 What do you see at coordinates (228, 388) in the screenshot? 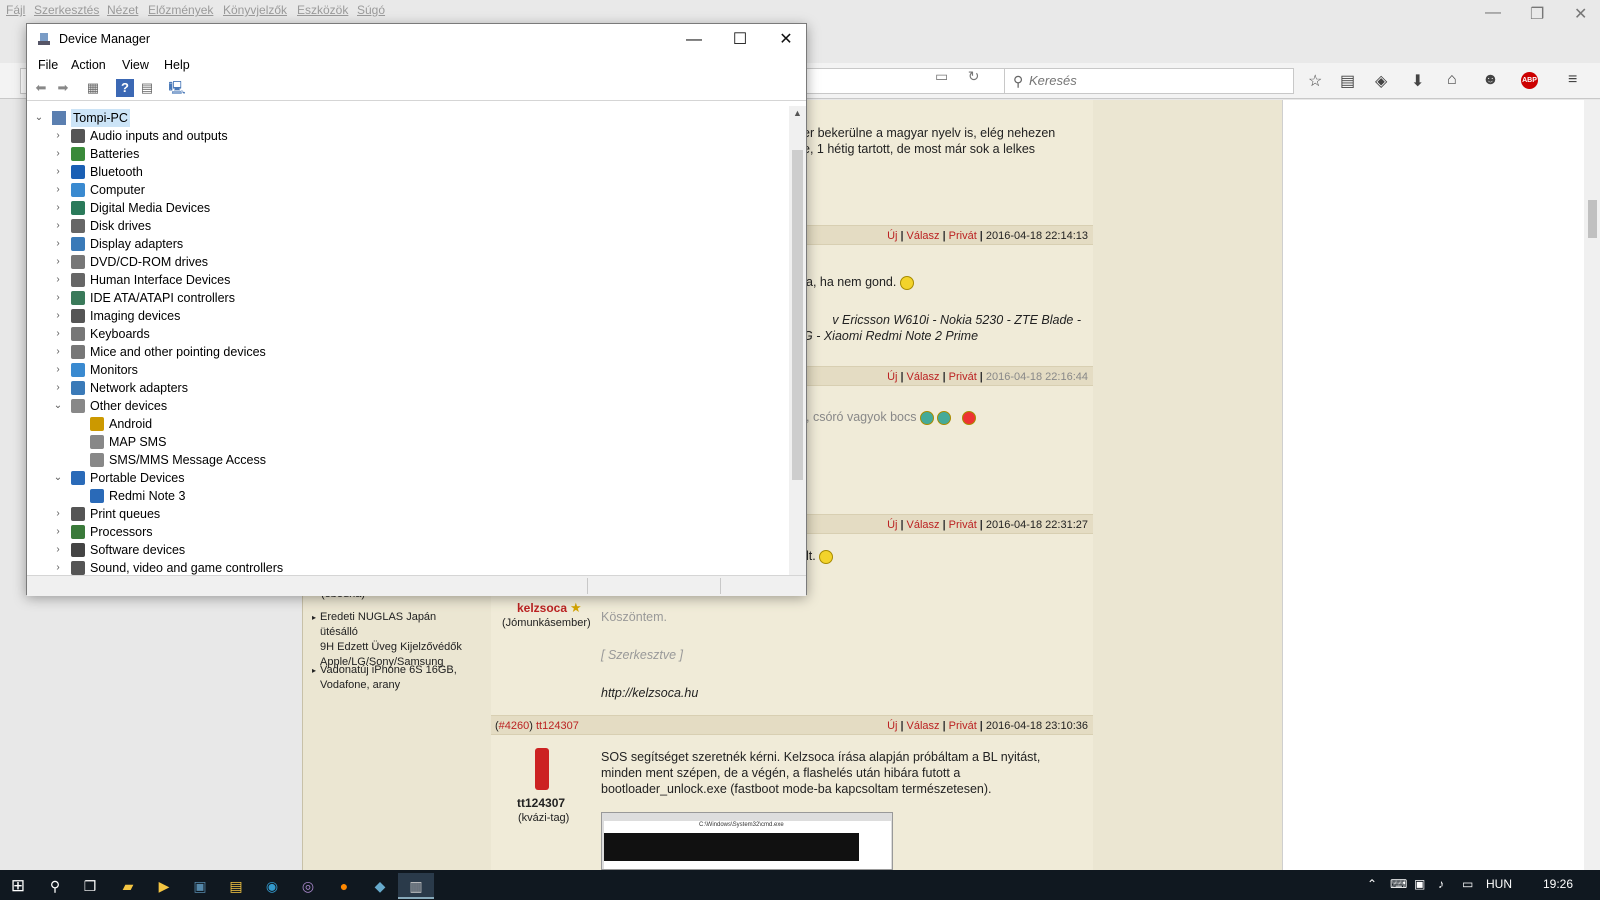
I see `device-category: › Network adapters` at bounding box center [228, 388].